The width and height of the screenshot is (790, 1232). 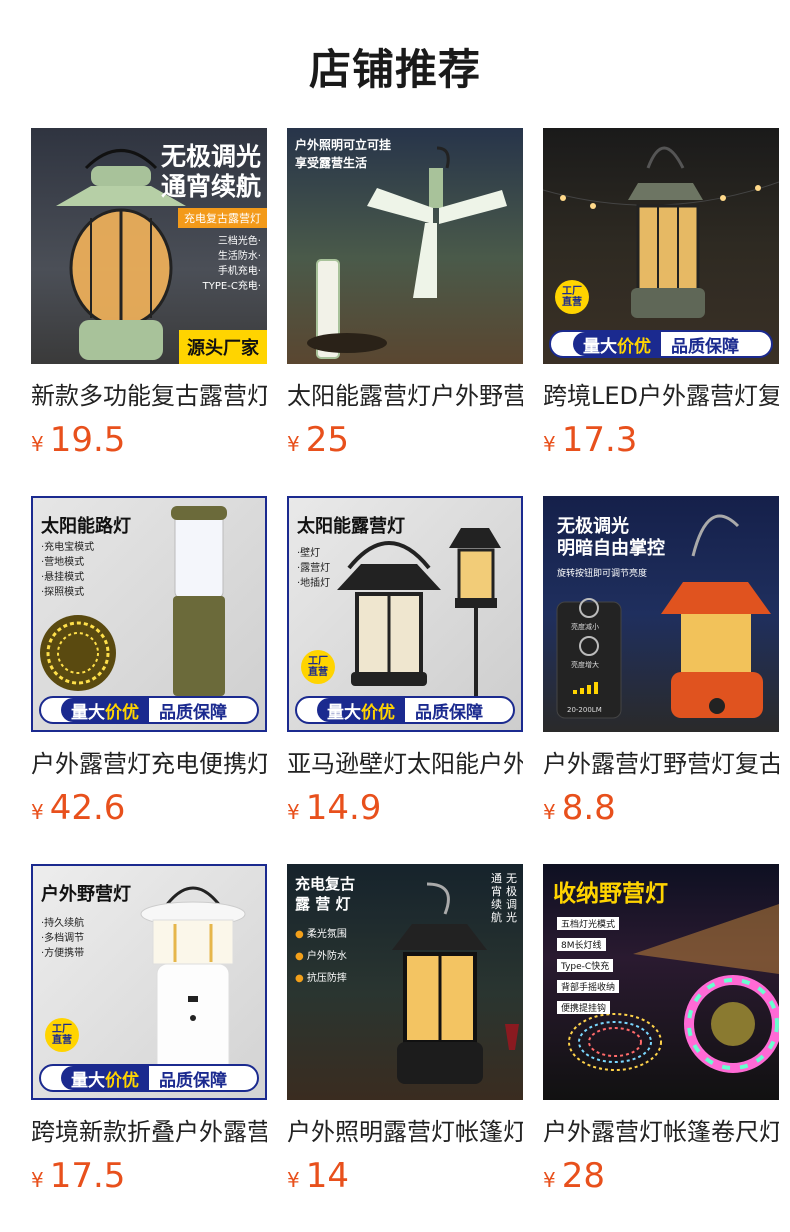 I want to click on price-value: 42.6, so click(x=87, y=808).